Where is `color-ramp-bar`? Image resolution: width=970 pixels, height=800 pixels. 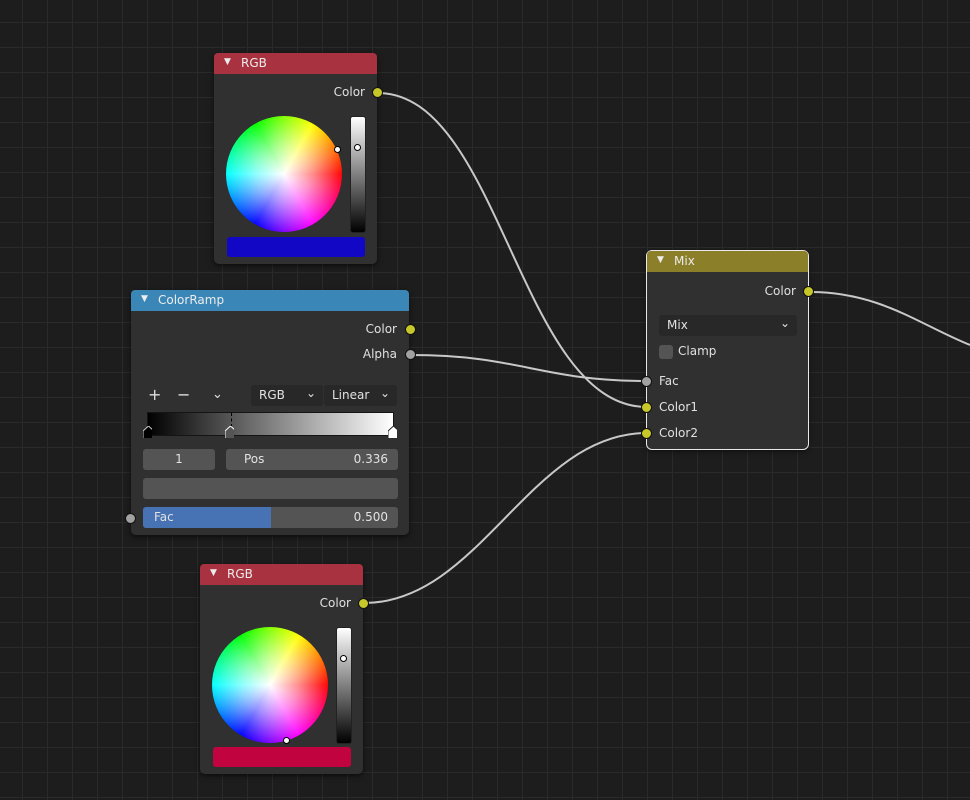
color-ramp-bar is located at coordinates (270, 424).